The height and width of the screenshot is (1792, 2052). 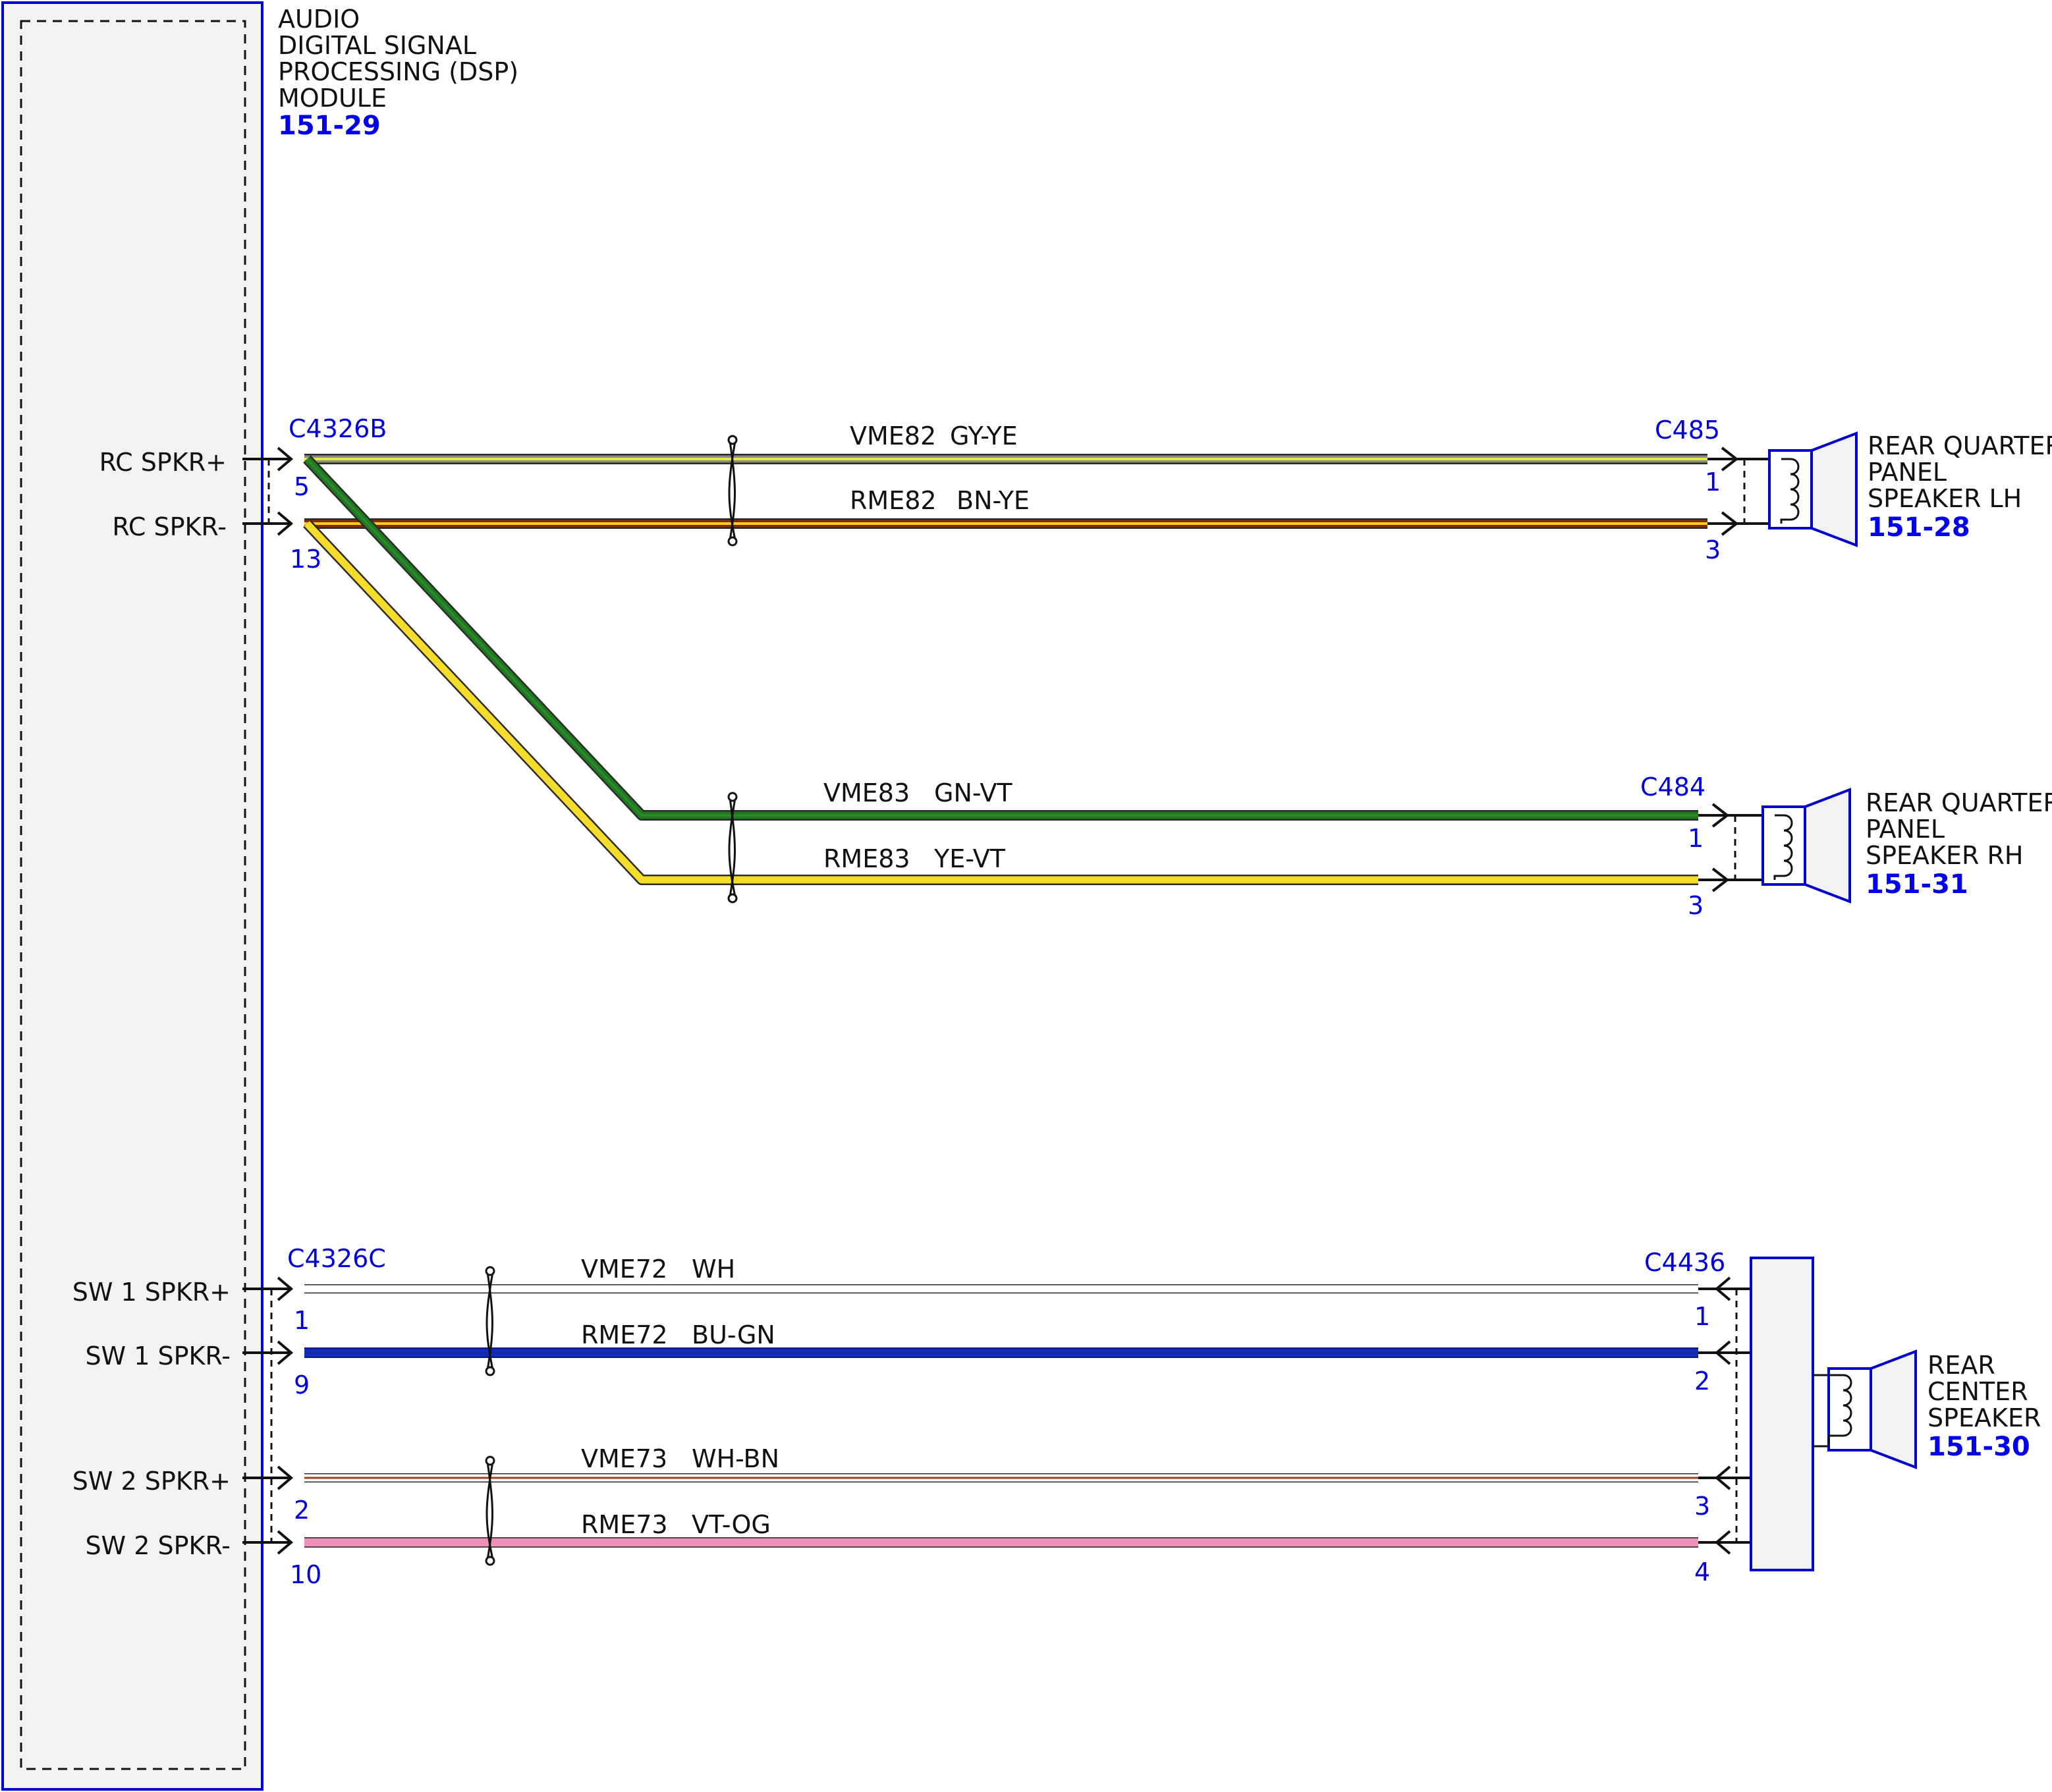 I want to click on connector-c4326c-pin-10: 10, so click(x=305, y=1574).